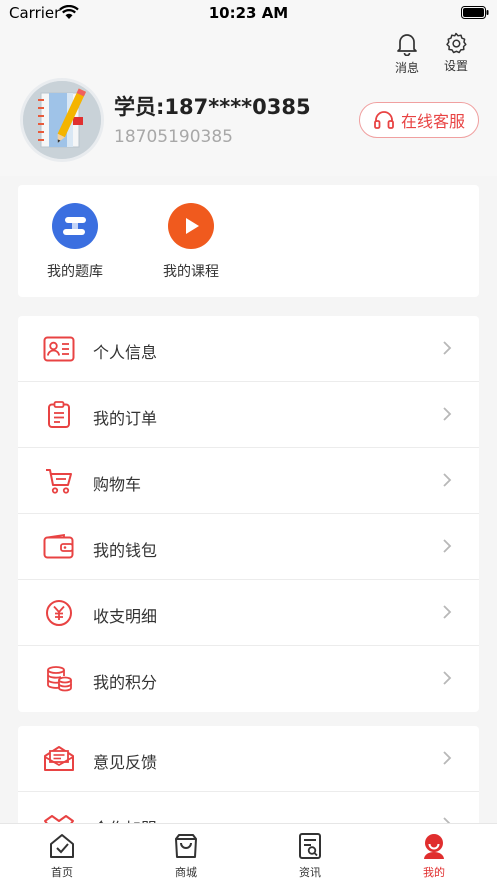 This screenshot has height=883, width=497. I want to click on clock: 10:23 AM, so click(248, 13).